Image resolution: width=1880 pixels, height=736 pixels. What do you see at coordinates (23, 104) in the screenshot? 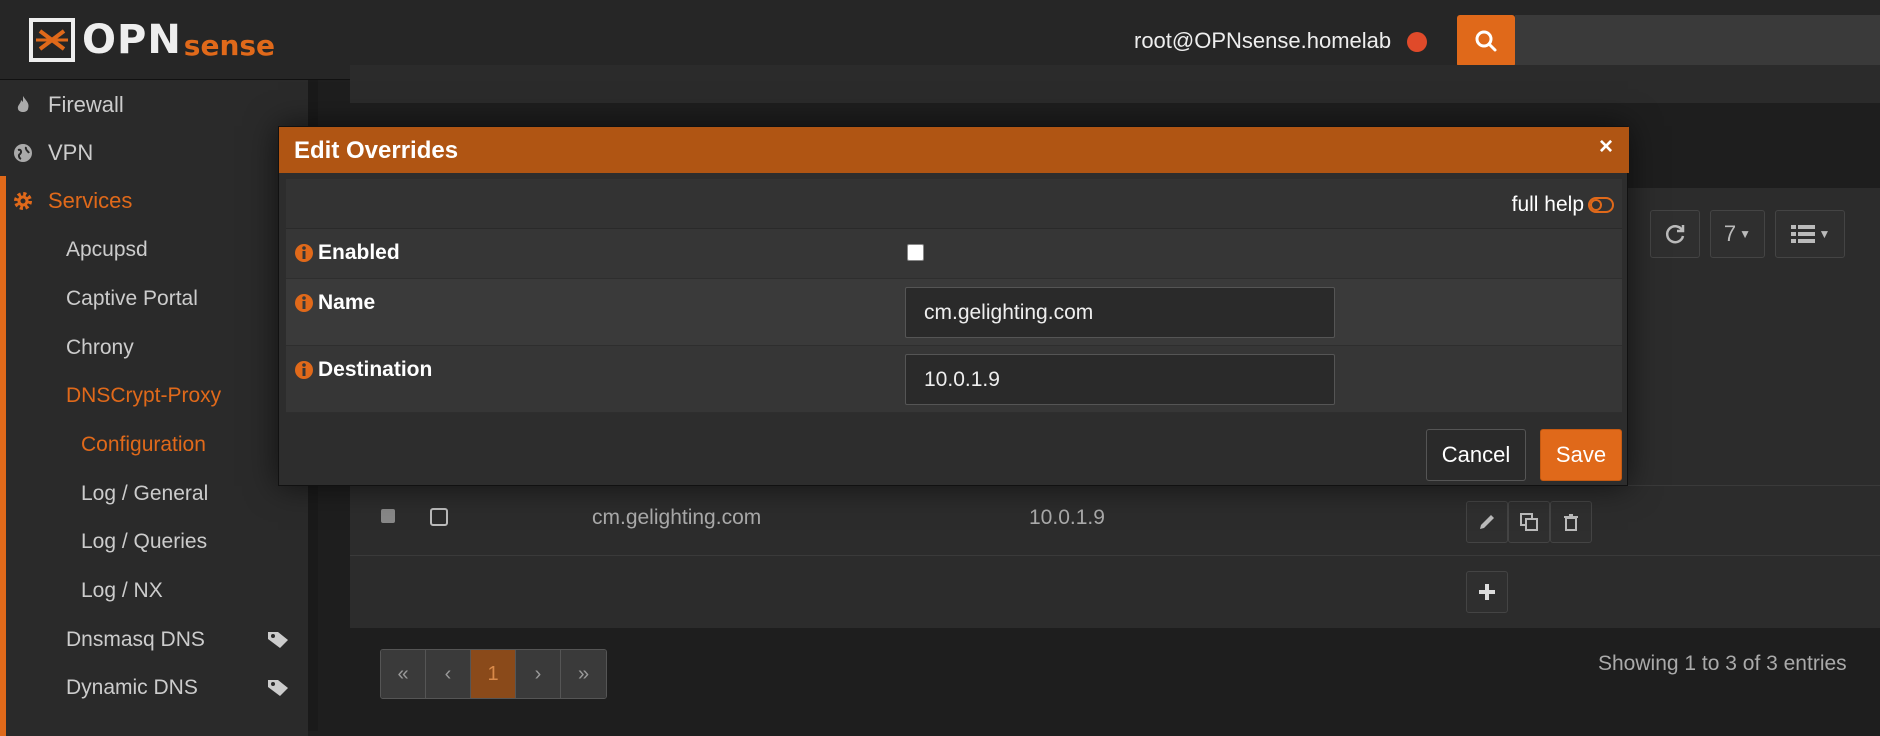
I see `fire-icon` at bounding box center [23, 104].